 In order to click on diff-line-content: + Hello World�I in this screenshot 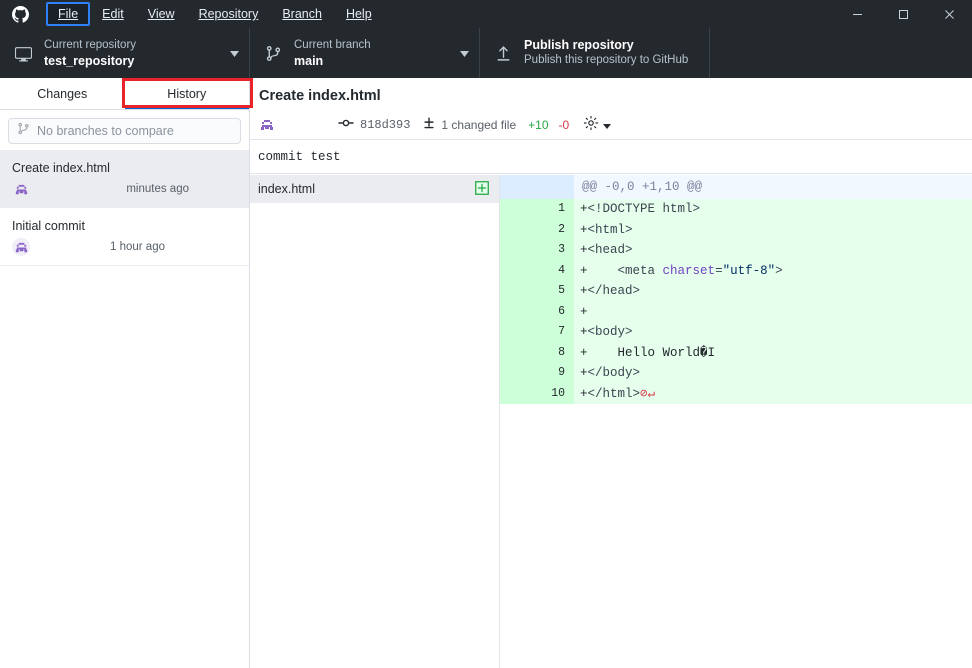, I will do `click(773, 352)`.